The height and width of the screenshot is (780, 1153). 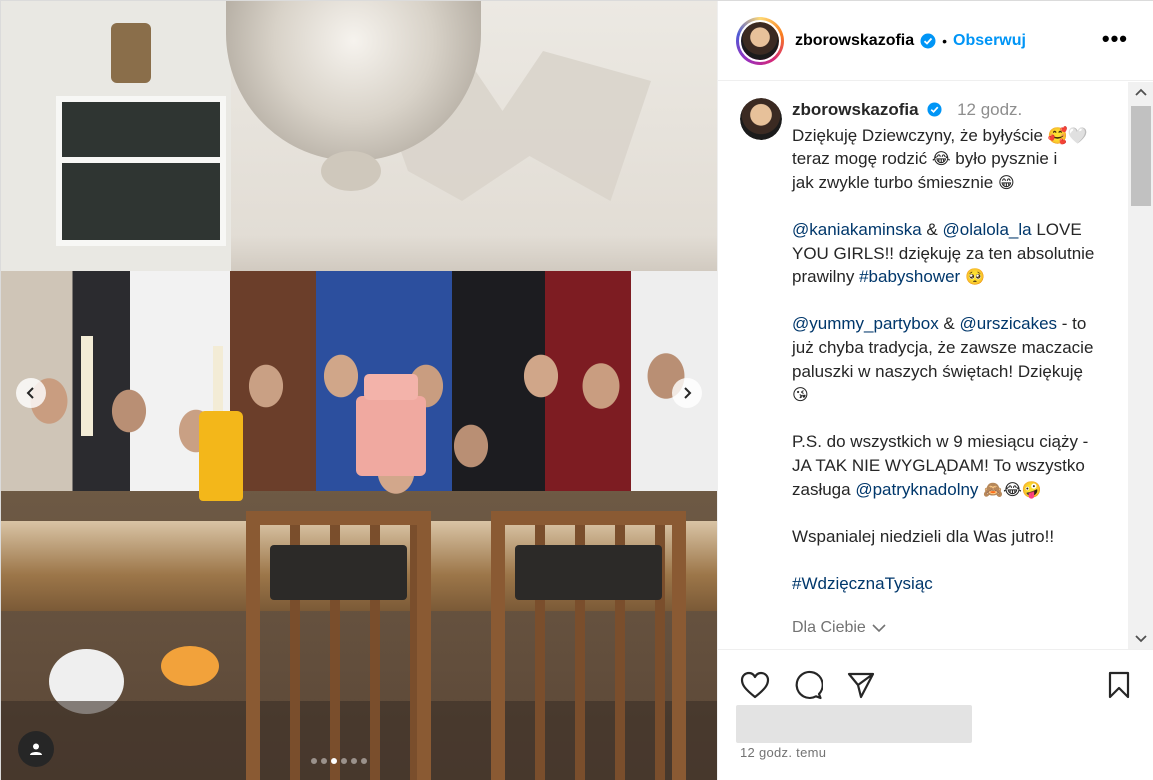 I want to click on tagged-users-button, so click(x=36, y=749).